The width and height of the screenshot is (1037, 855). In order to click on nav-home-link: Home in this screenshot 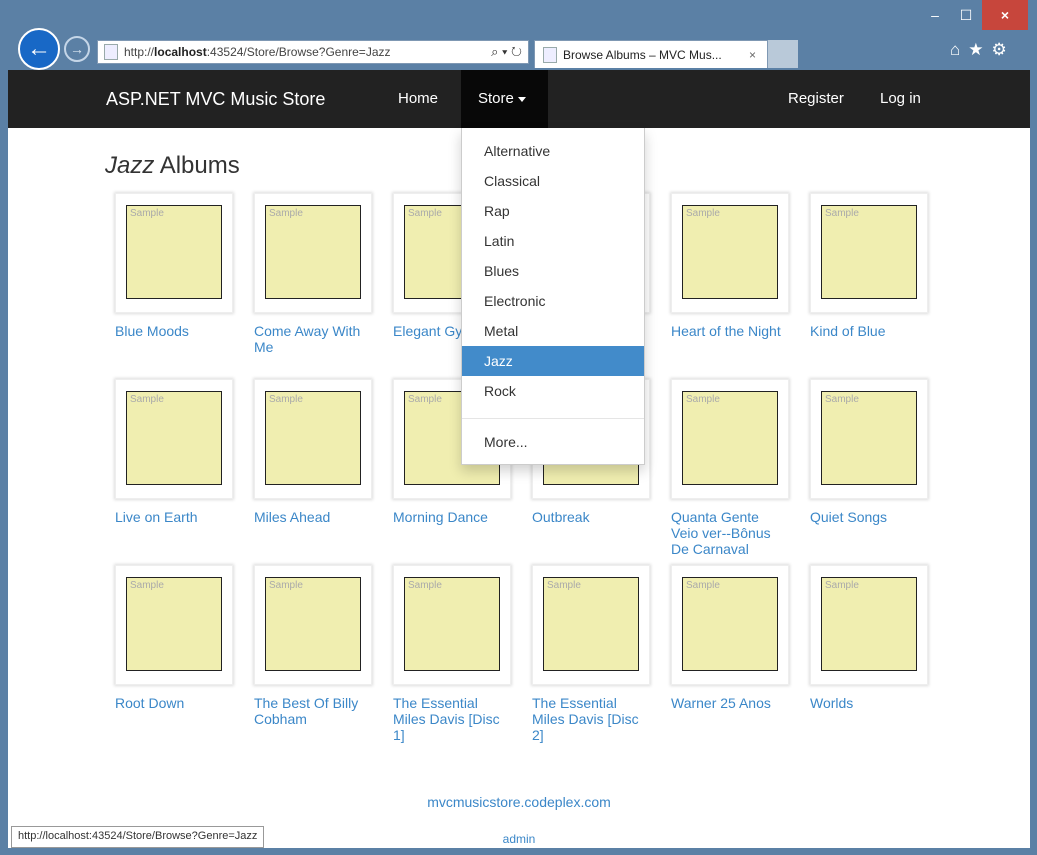, I will do `click(418, 99)`.